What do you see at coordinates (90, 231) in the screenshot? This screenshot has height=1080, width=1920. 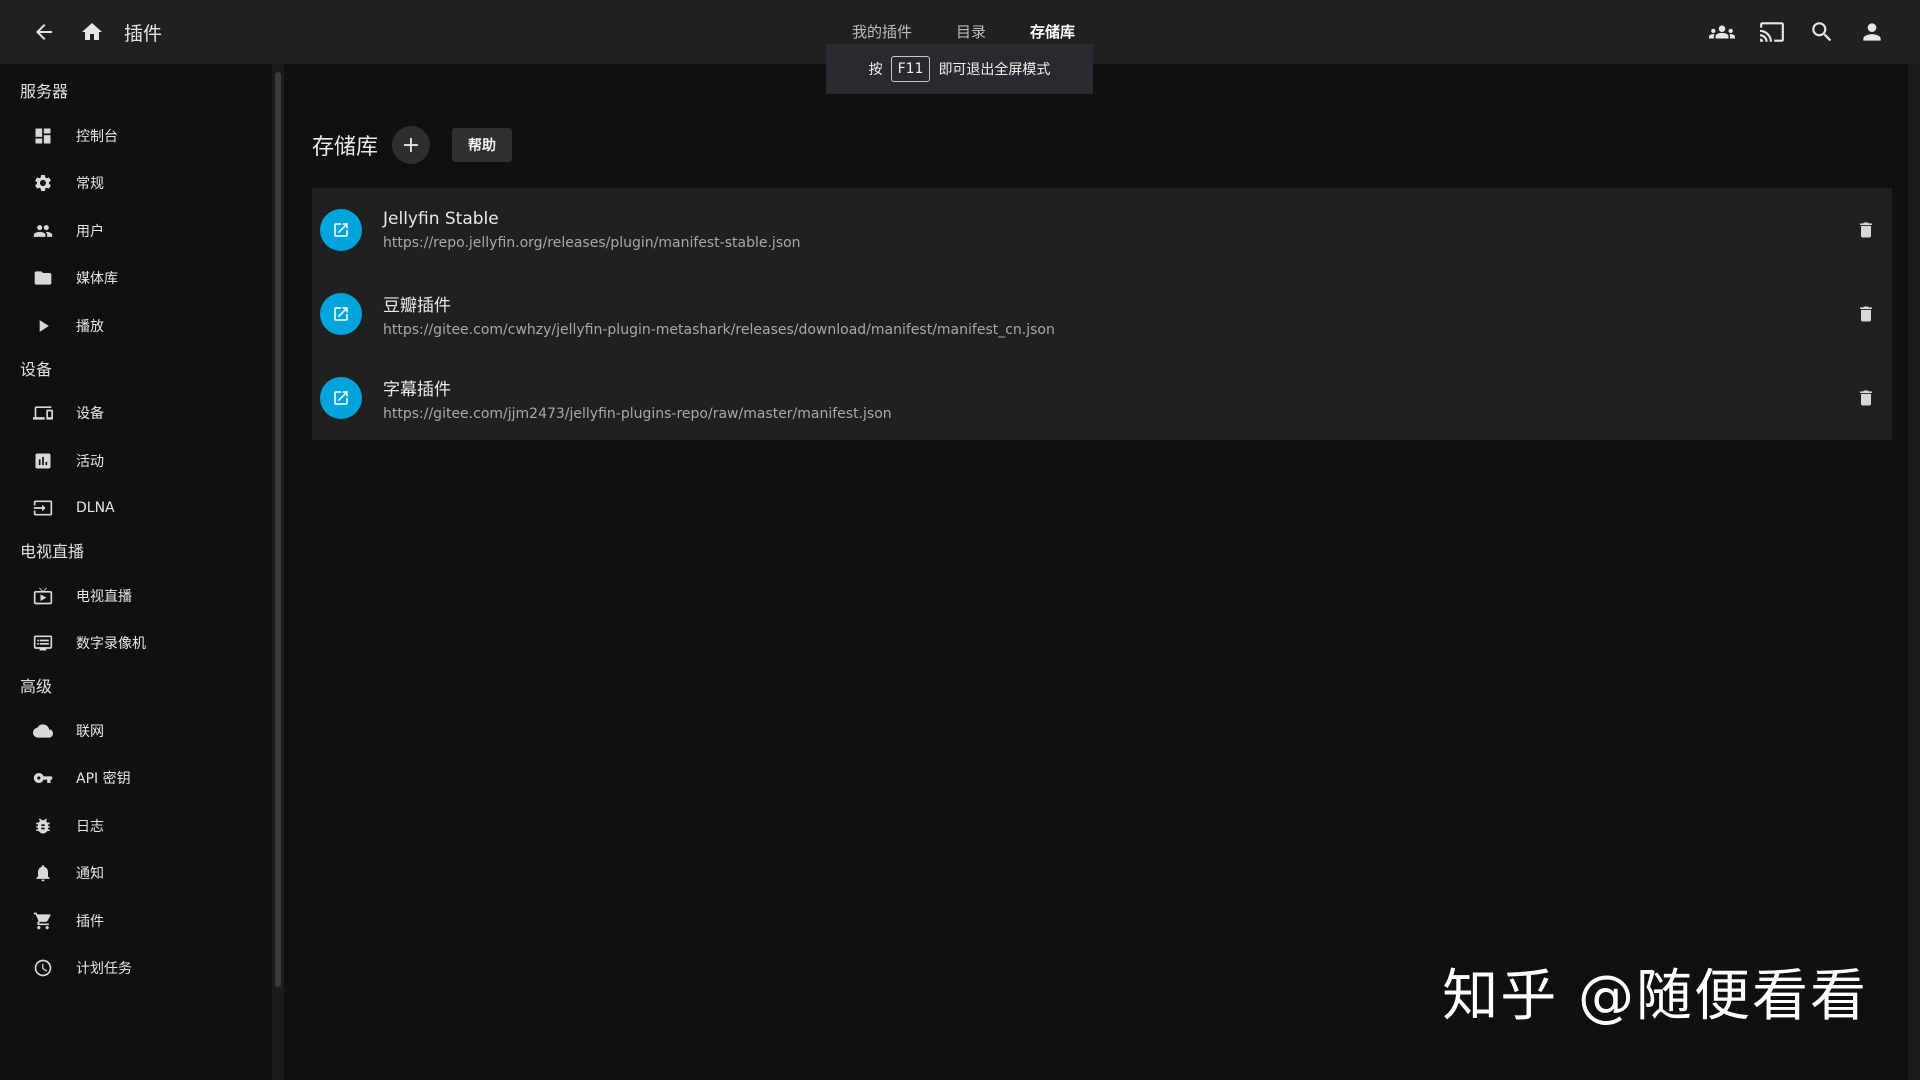 I see `sidebar-item-label: 用户` at bounding box center [90, 231].